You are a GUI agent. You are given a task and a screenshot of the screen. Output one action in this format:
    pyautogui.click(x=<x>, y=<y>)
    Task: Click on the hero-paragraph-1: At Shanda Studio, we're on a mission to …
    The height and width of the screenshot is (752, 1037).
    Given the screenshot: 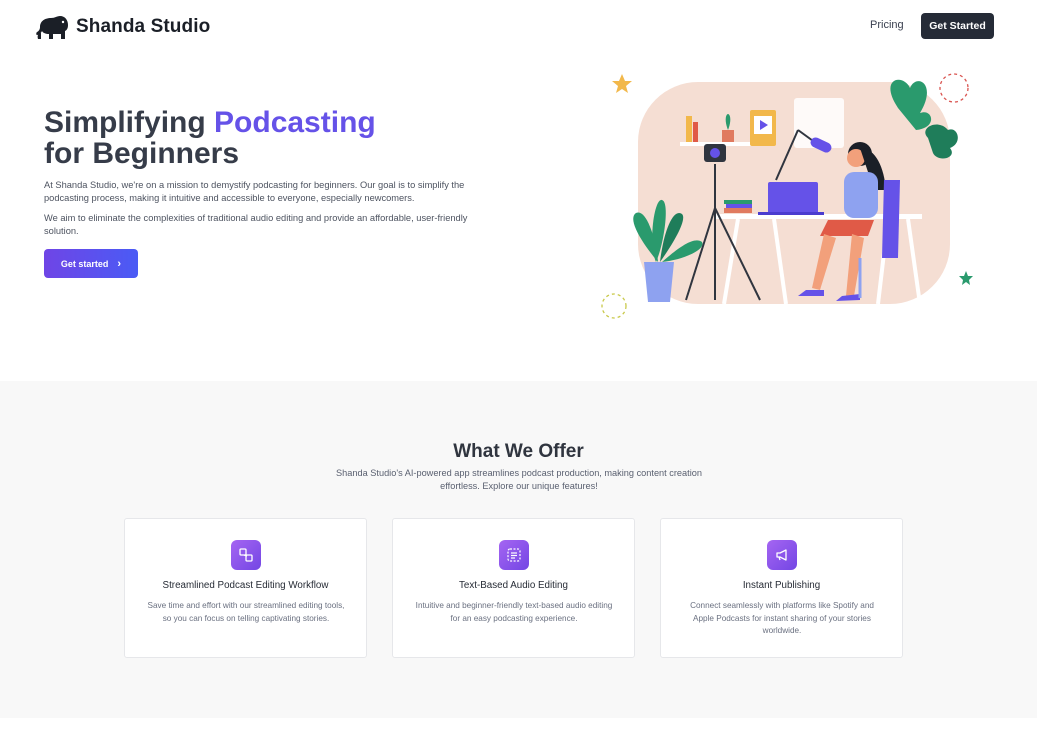 What is the action you would take?
    pyautogui.click(x=254, y=191)
    